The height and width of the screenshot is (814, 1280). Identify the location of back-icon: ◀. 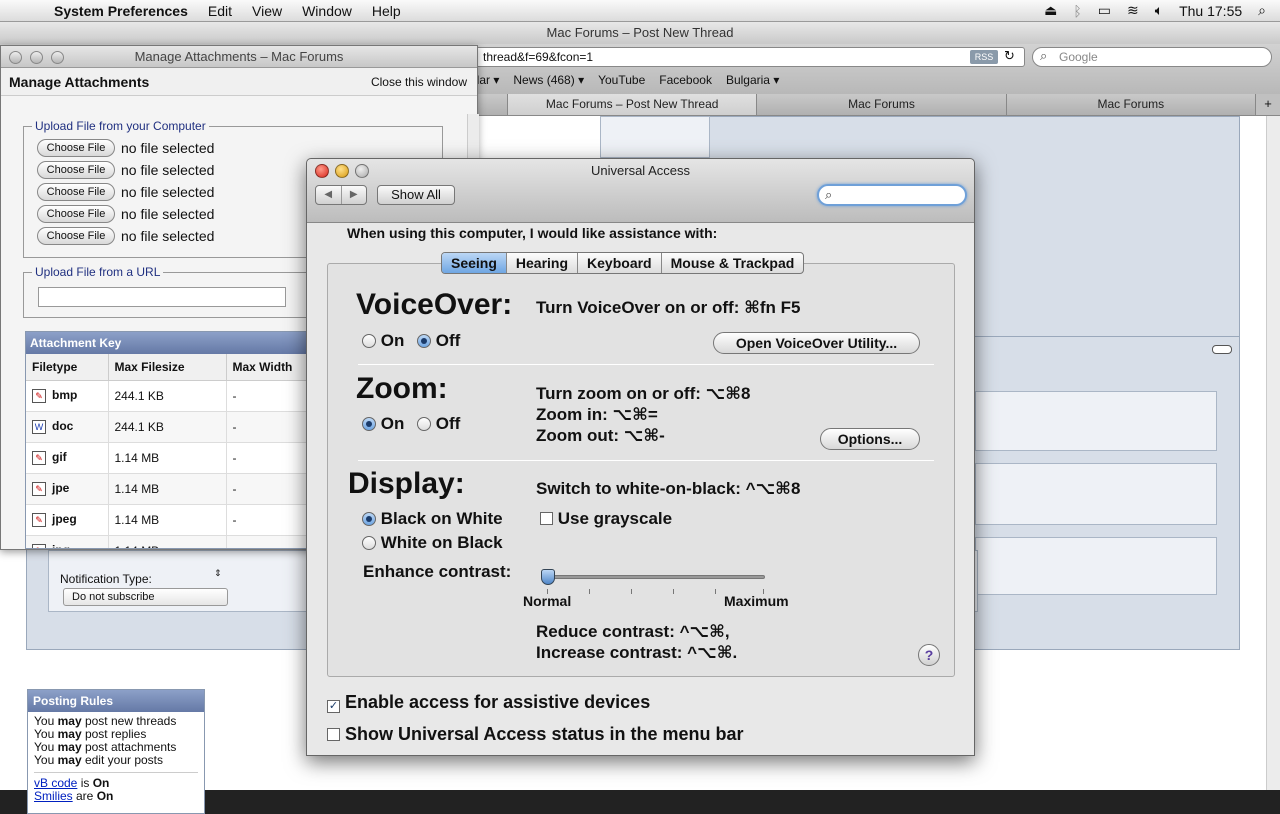
(328, 195).